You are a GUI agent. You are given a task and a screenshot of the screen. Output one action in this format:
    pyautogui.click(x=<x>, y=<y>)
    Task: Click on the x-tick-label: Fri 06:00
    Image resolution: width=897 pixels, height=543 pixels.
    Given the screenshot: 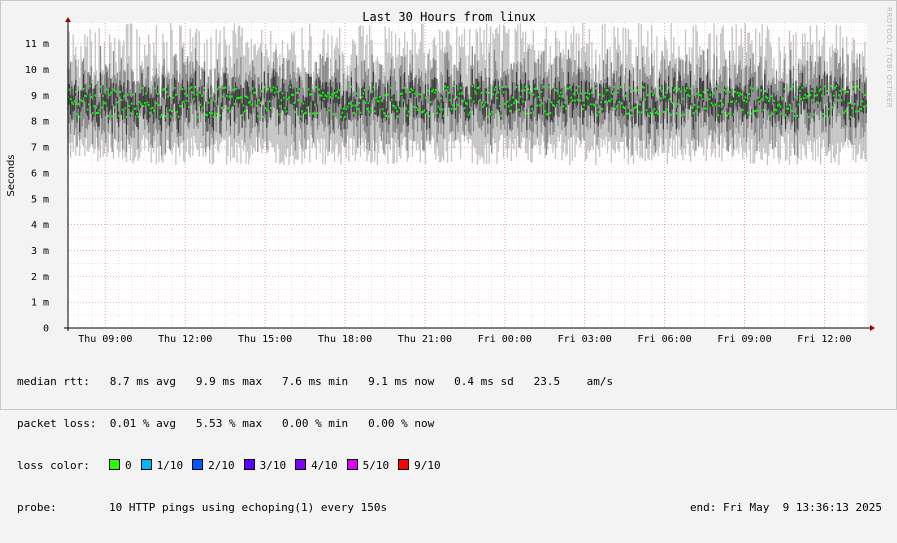 What is the action you would take?
    pyautogui.click(x=665, y=339)
    